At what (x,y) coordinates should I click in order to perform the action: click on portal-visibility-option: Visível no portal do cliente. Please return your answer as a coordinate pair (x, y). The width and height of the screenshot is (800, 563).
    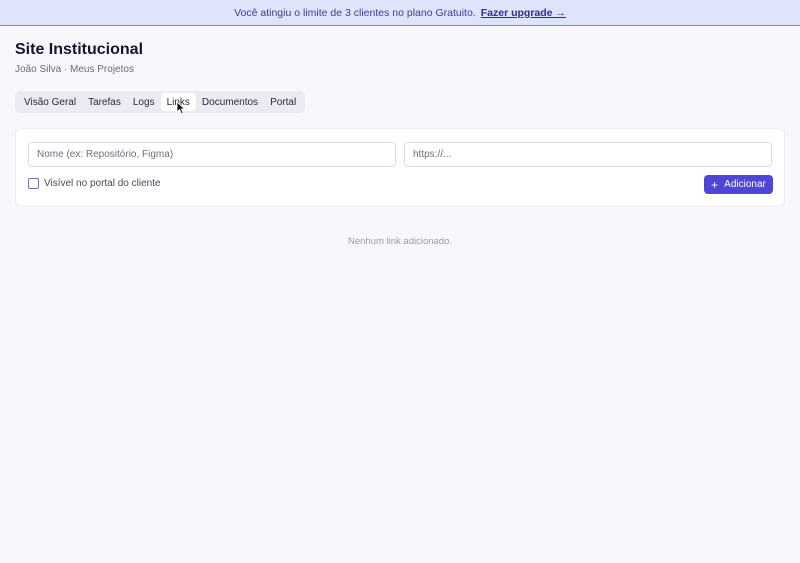
    Looking at the image, I should click on (94, 183).